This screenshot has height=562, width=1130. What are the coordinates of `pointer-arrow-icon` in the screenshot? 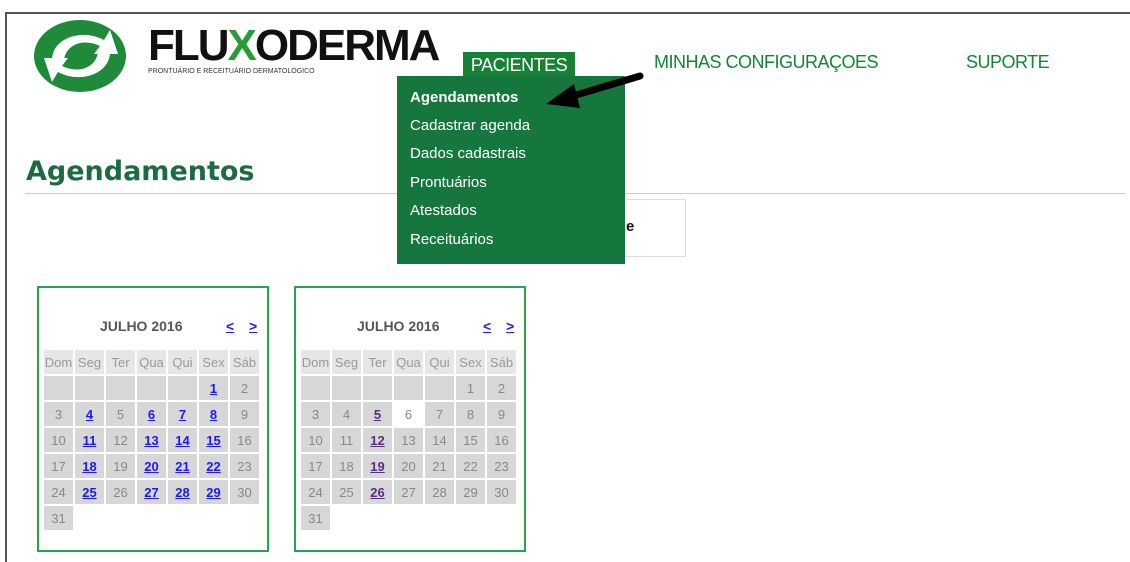 It's located at (595, 90).